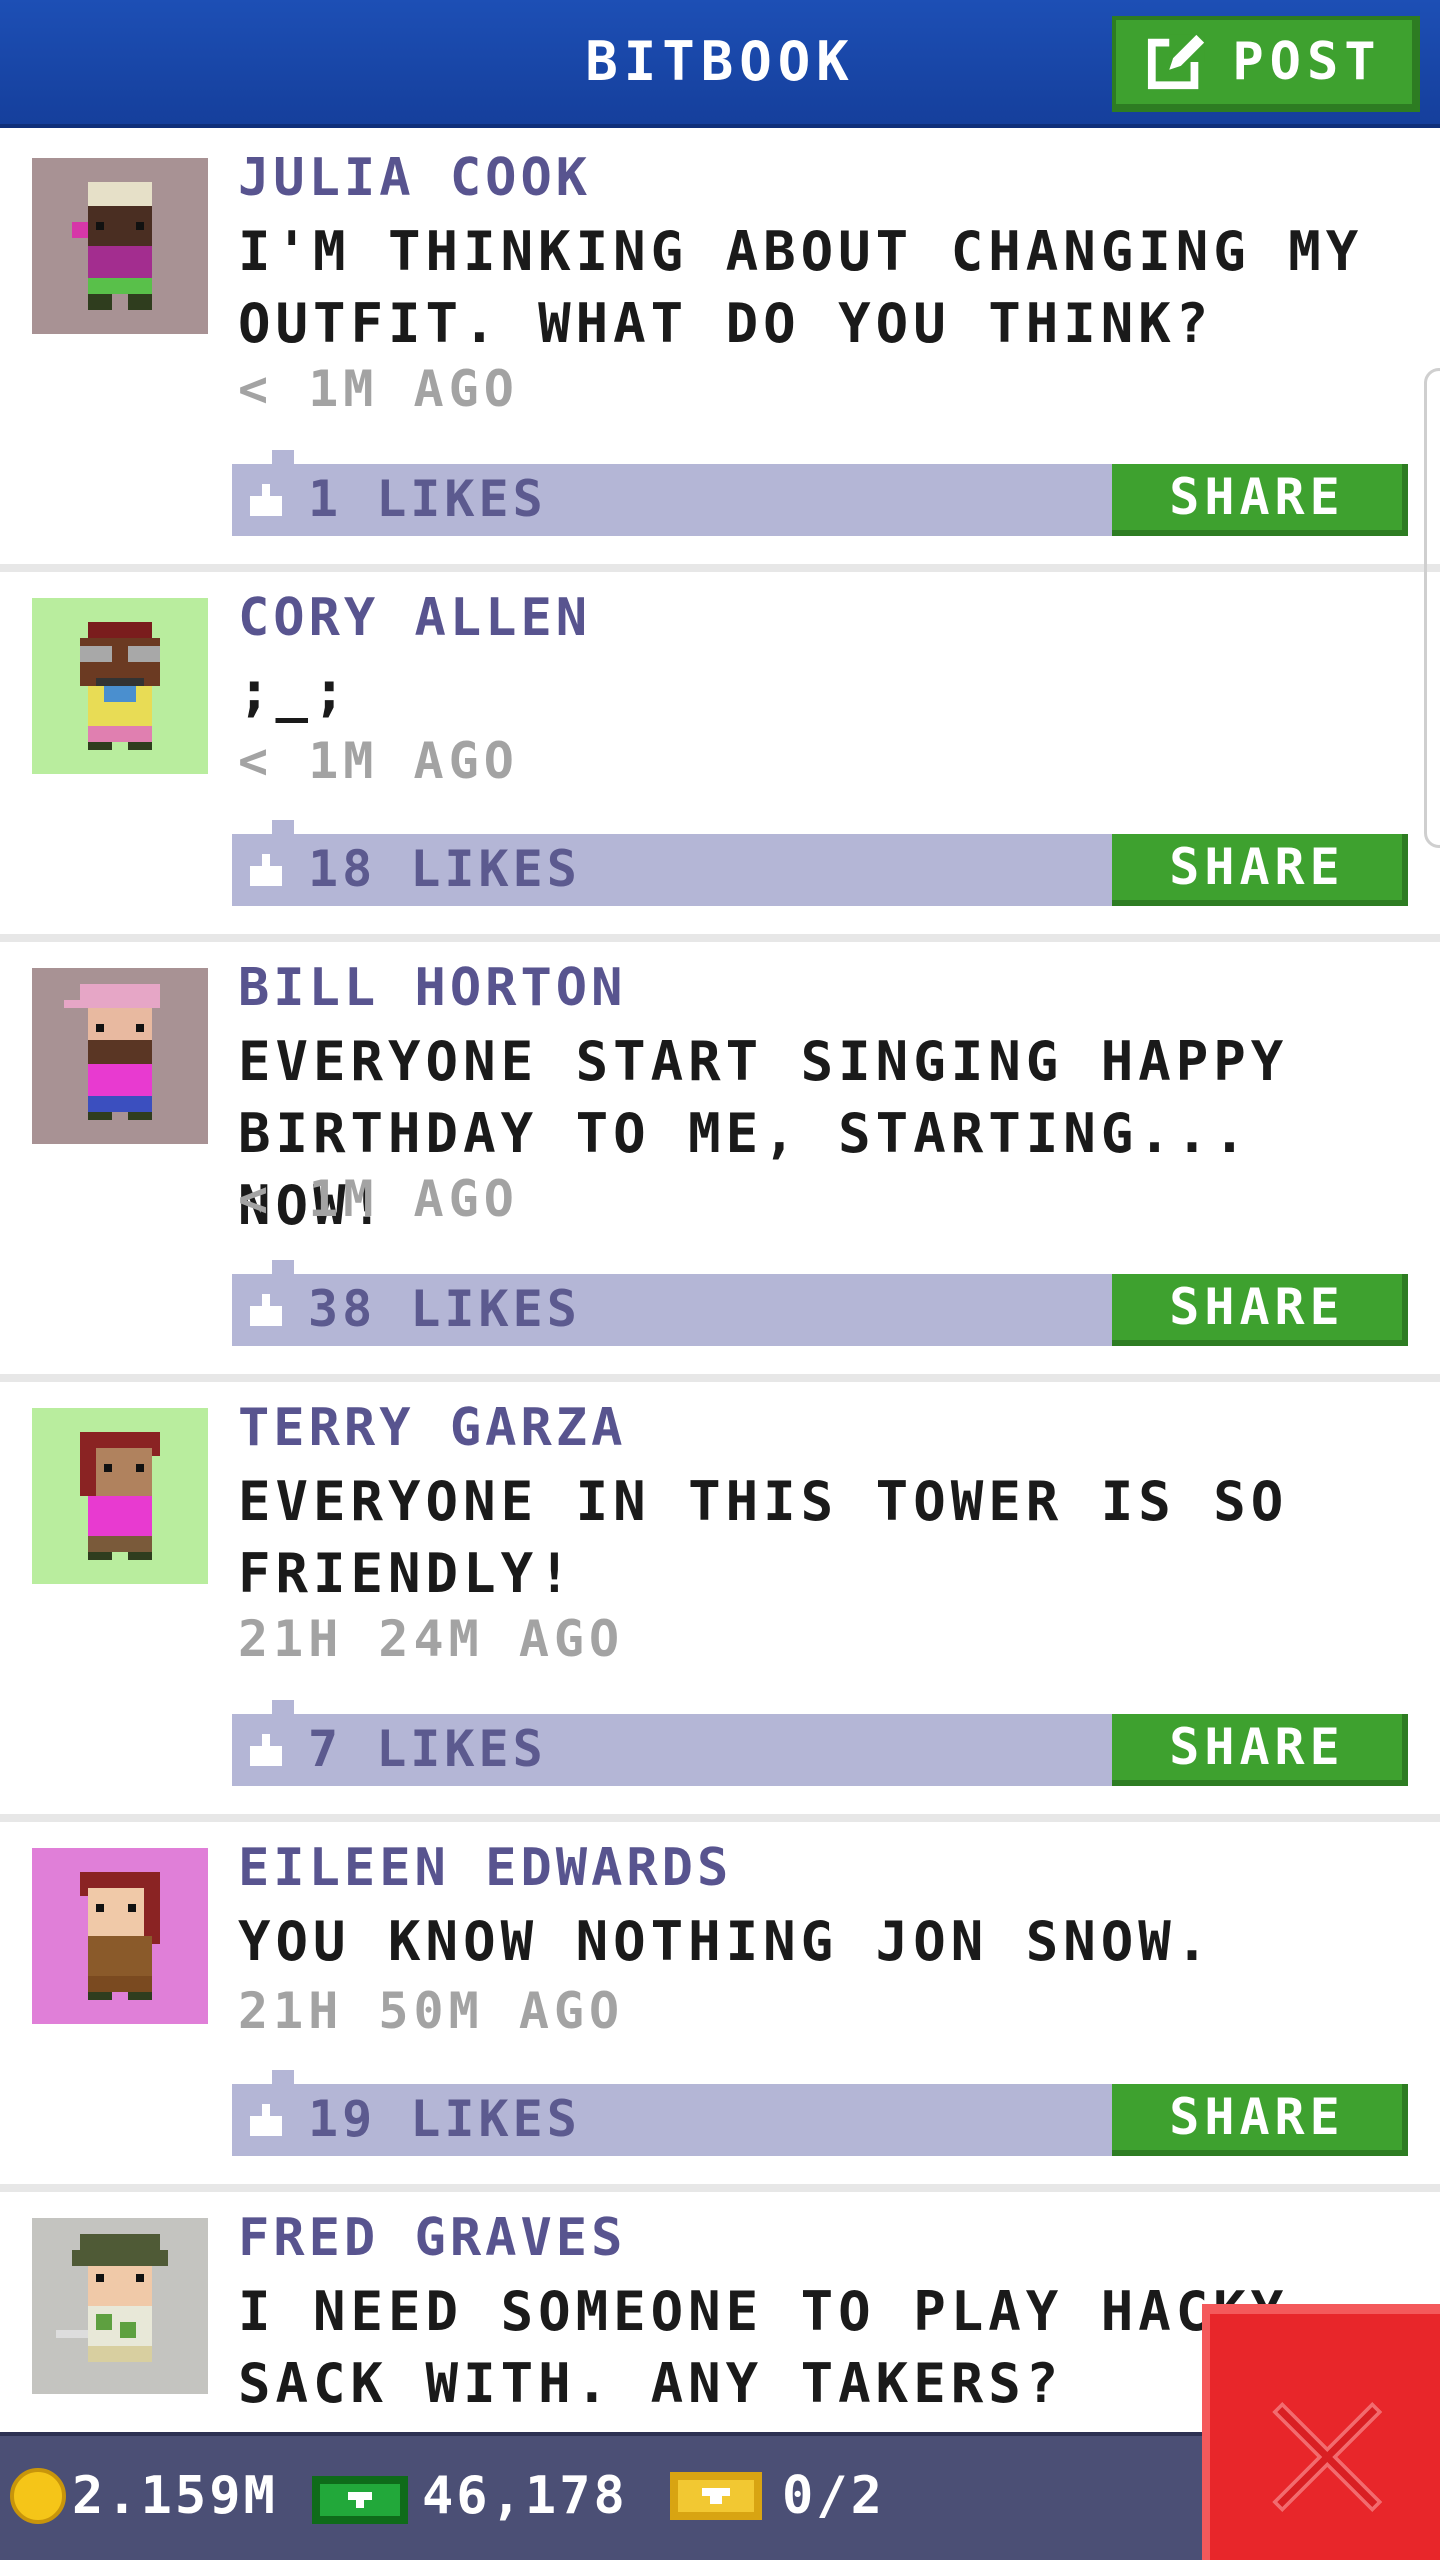  What do you see at coordinates (414, 618) in the screenshot?
I see `post-author: CORY ALLEN` at bounding box center [414, 618].